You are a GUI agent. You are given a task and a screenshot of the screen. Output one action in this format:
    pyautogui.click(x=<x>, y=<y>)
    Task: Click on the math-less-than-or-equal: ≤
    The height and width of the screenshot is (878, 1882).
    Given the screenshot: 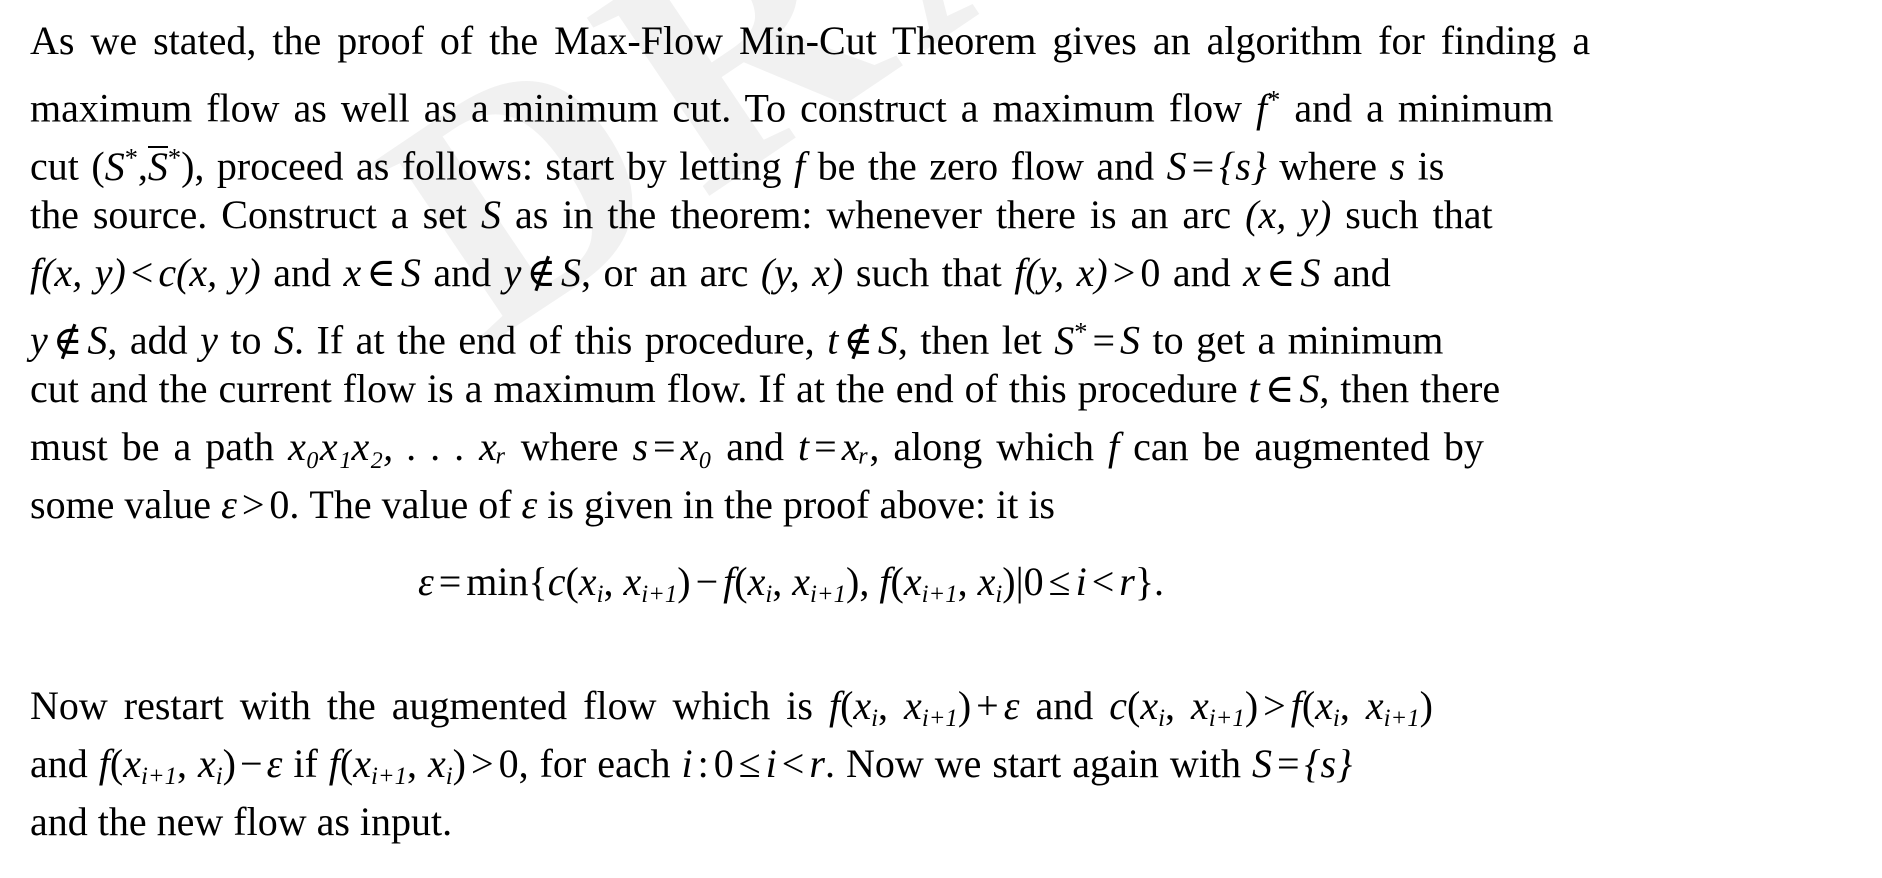 What is the action you would take?
    pyautogui.click(x=1059, y=581)
    